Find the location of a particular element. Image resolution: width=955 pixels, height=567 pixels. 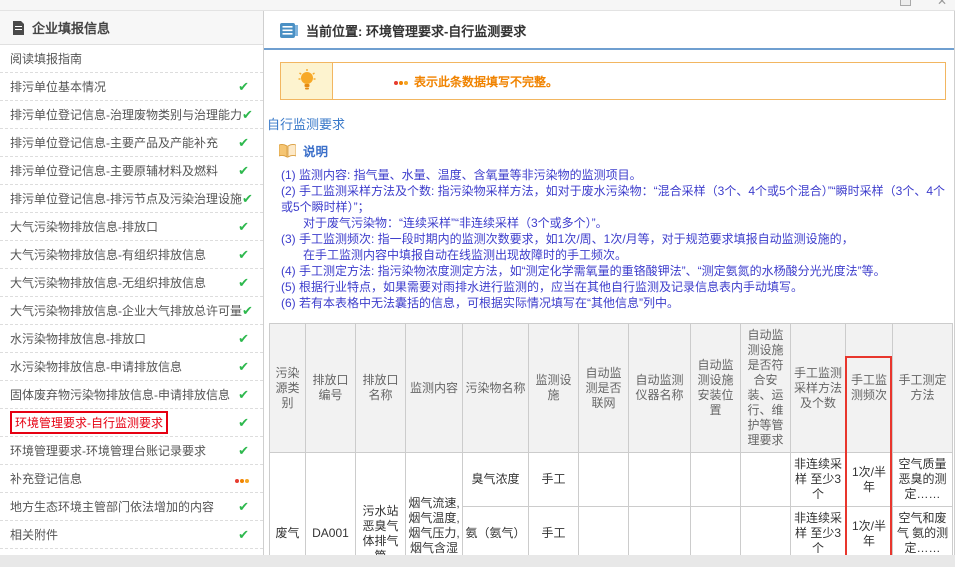

sidebar-item-label: 环境管理要求-环境管理台账记录要求 is located at coordinates (108, 451).